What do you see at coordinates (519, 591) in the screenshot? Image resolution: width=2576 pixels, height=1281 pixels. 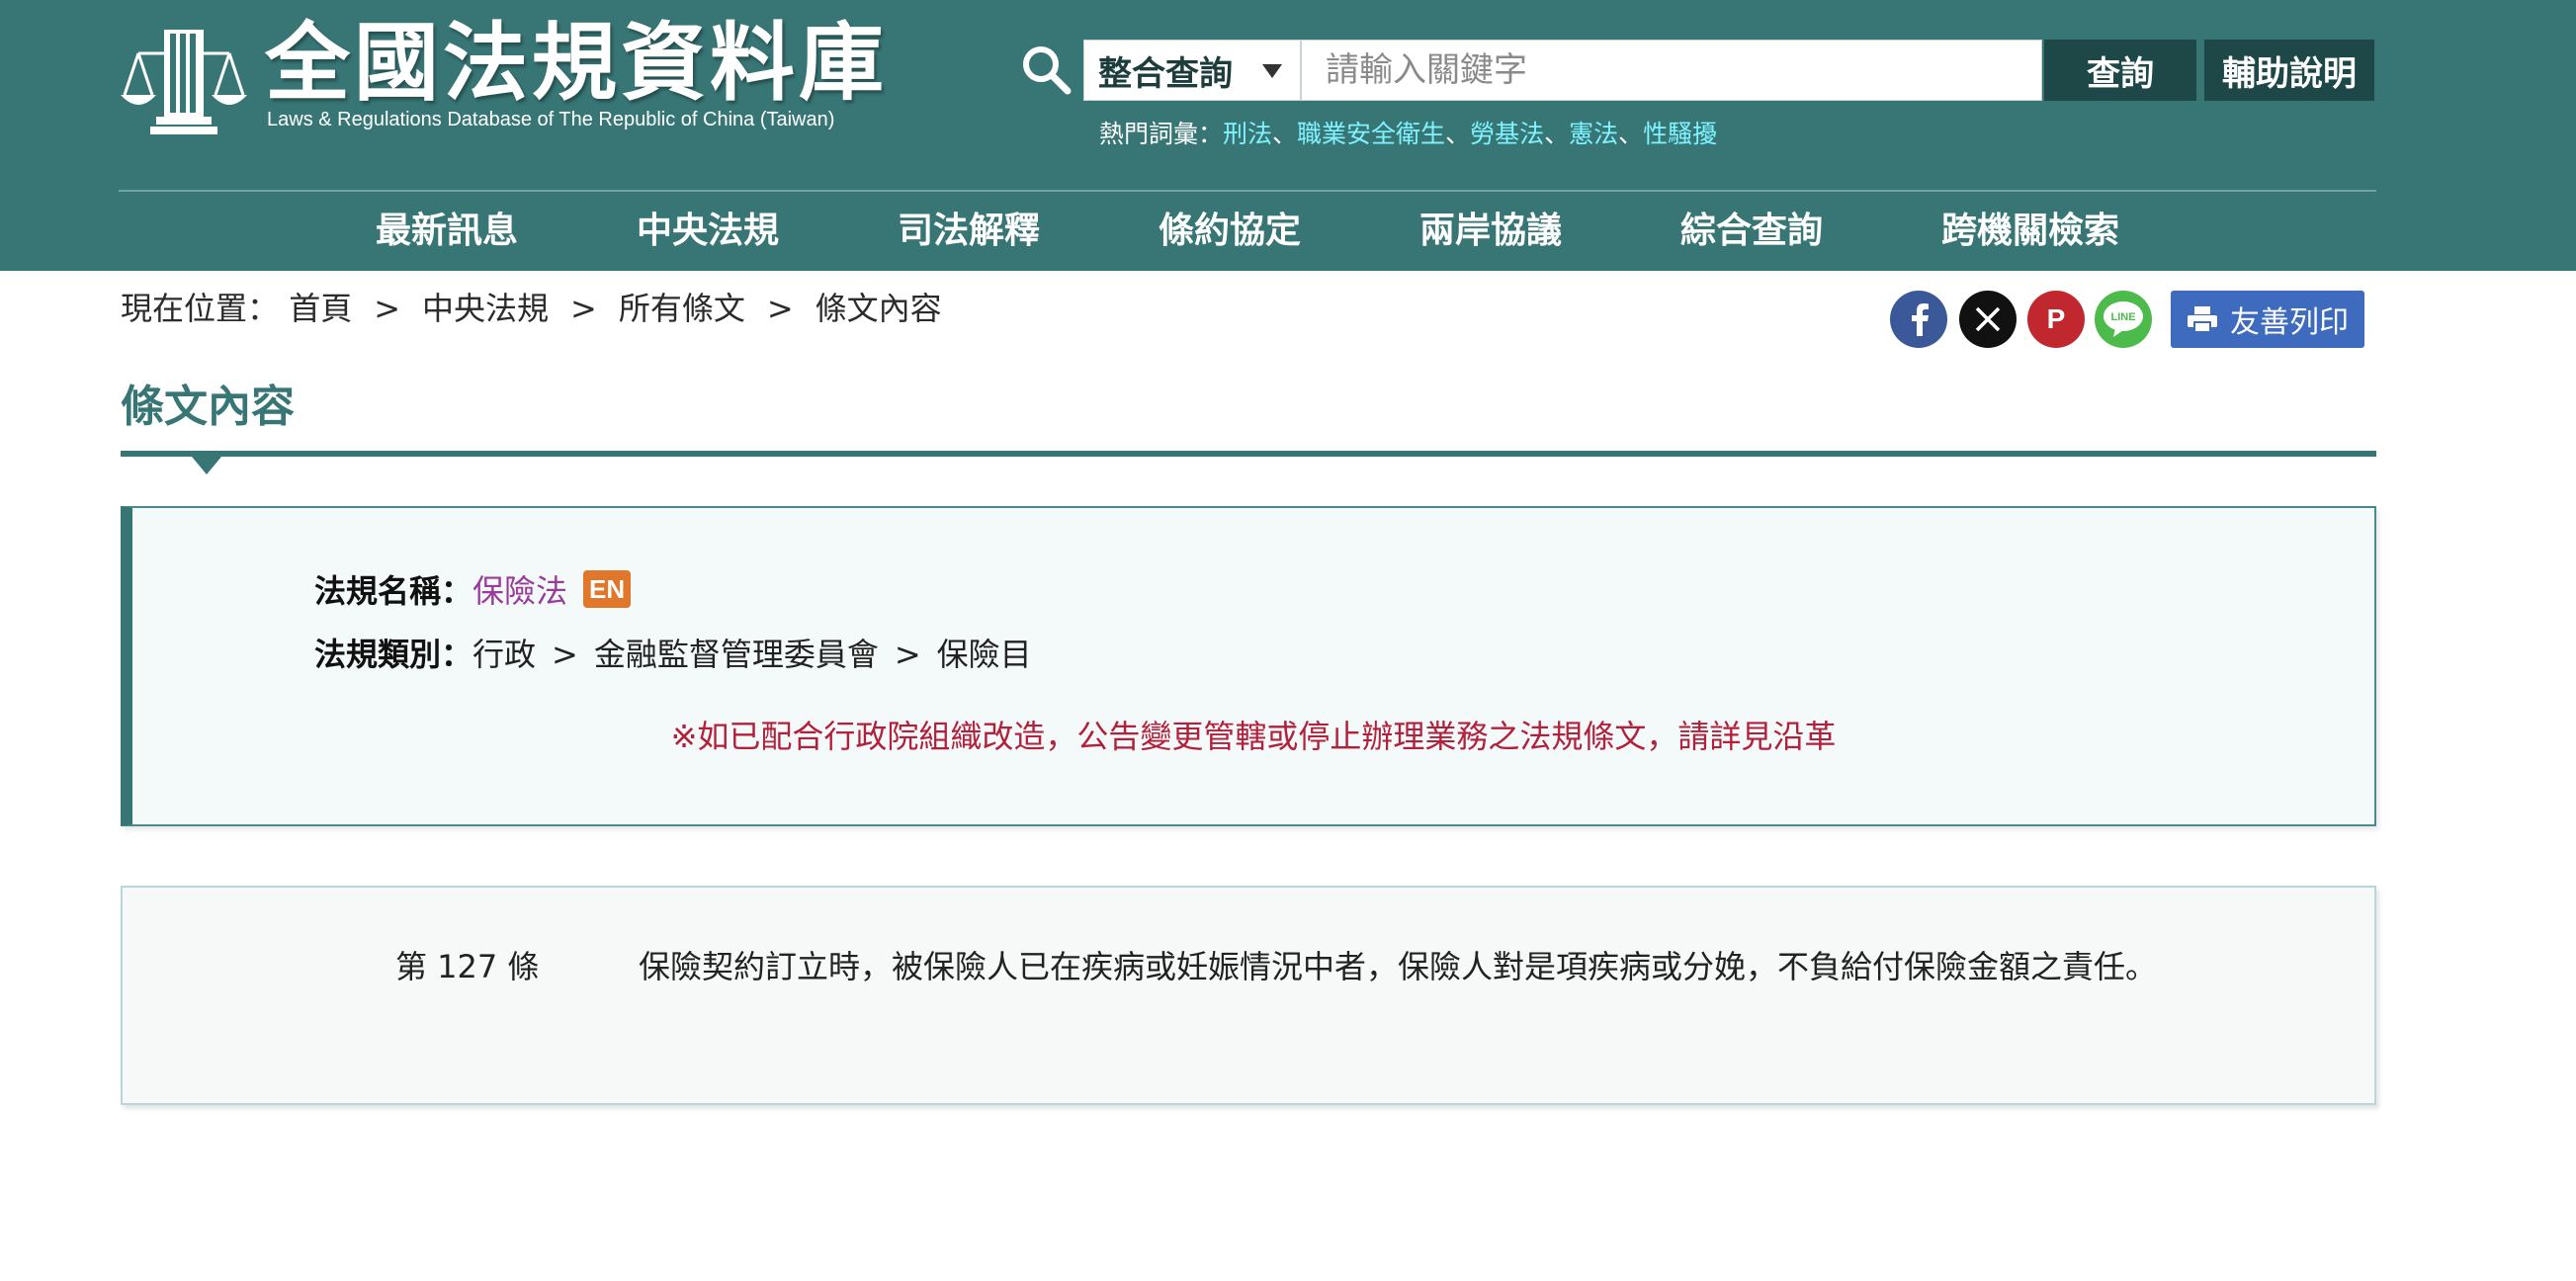 I see `law-name-link: 保險法` at bounding box center [519, 591].